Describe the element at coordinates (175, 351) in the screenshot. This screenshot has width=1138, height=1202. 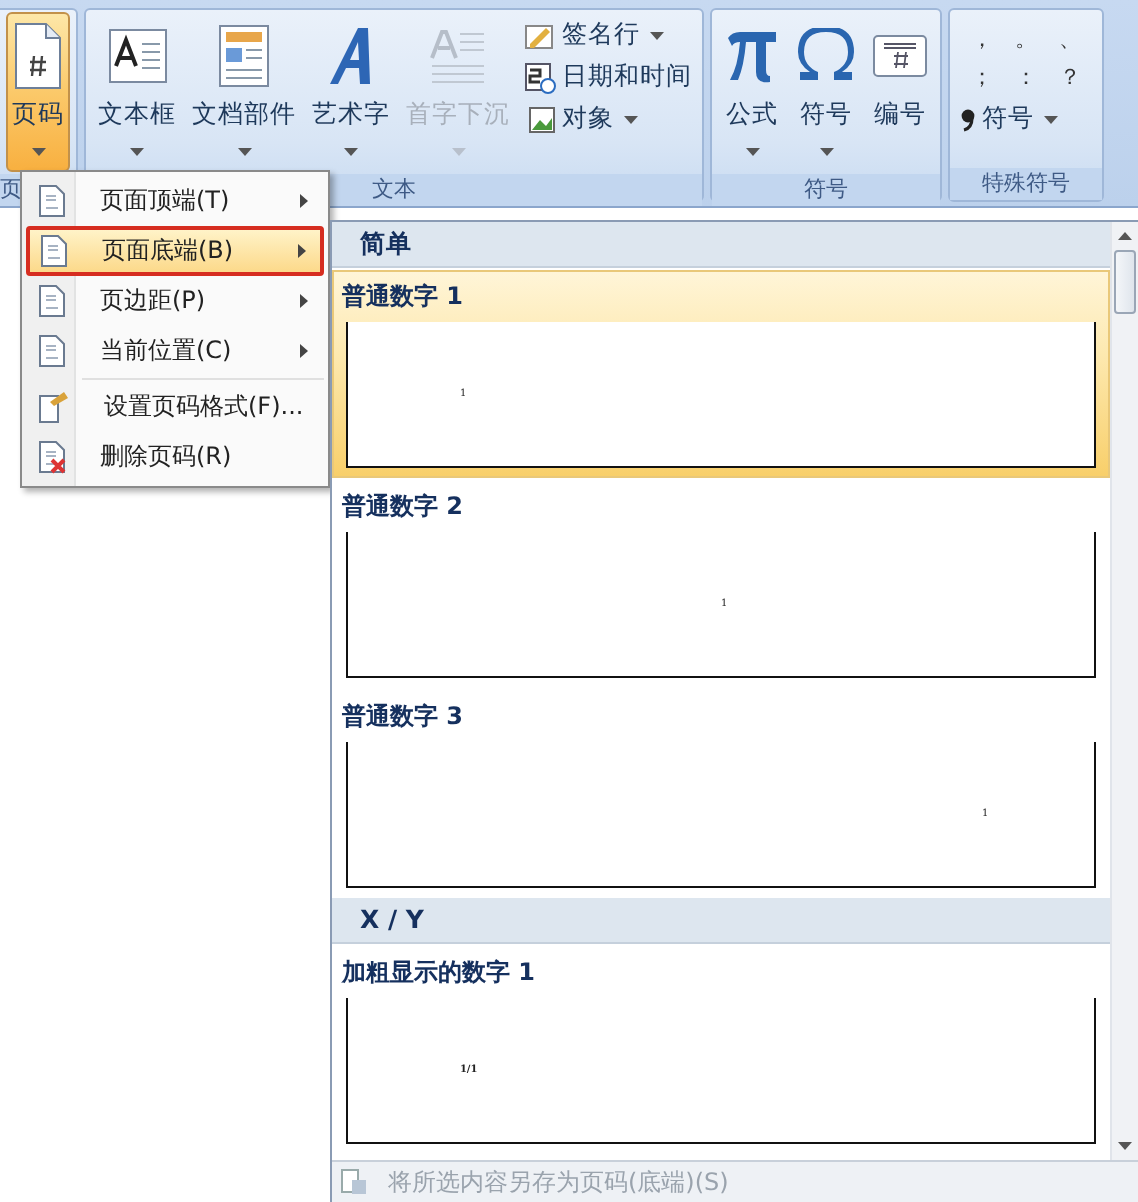
I see `menu-item: 当前位置(C)` at that location.